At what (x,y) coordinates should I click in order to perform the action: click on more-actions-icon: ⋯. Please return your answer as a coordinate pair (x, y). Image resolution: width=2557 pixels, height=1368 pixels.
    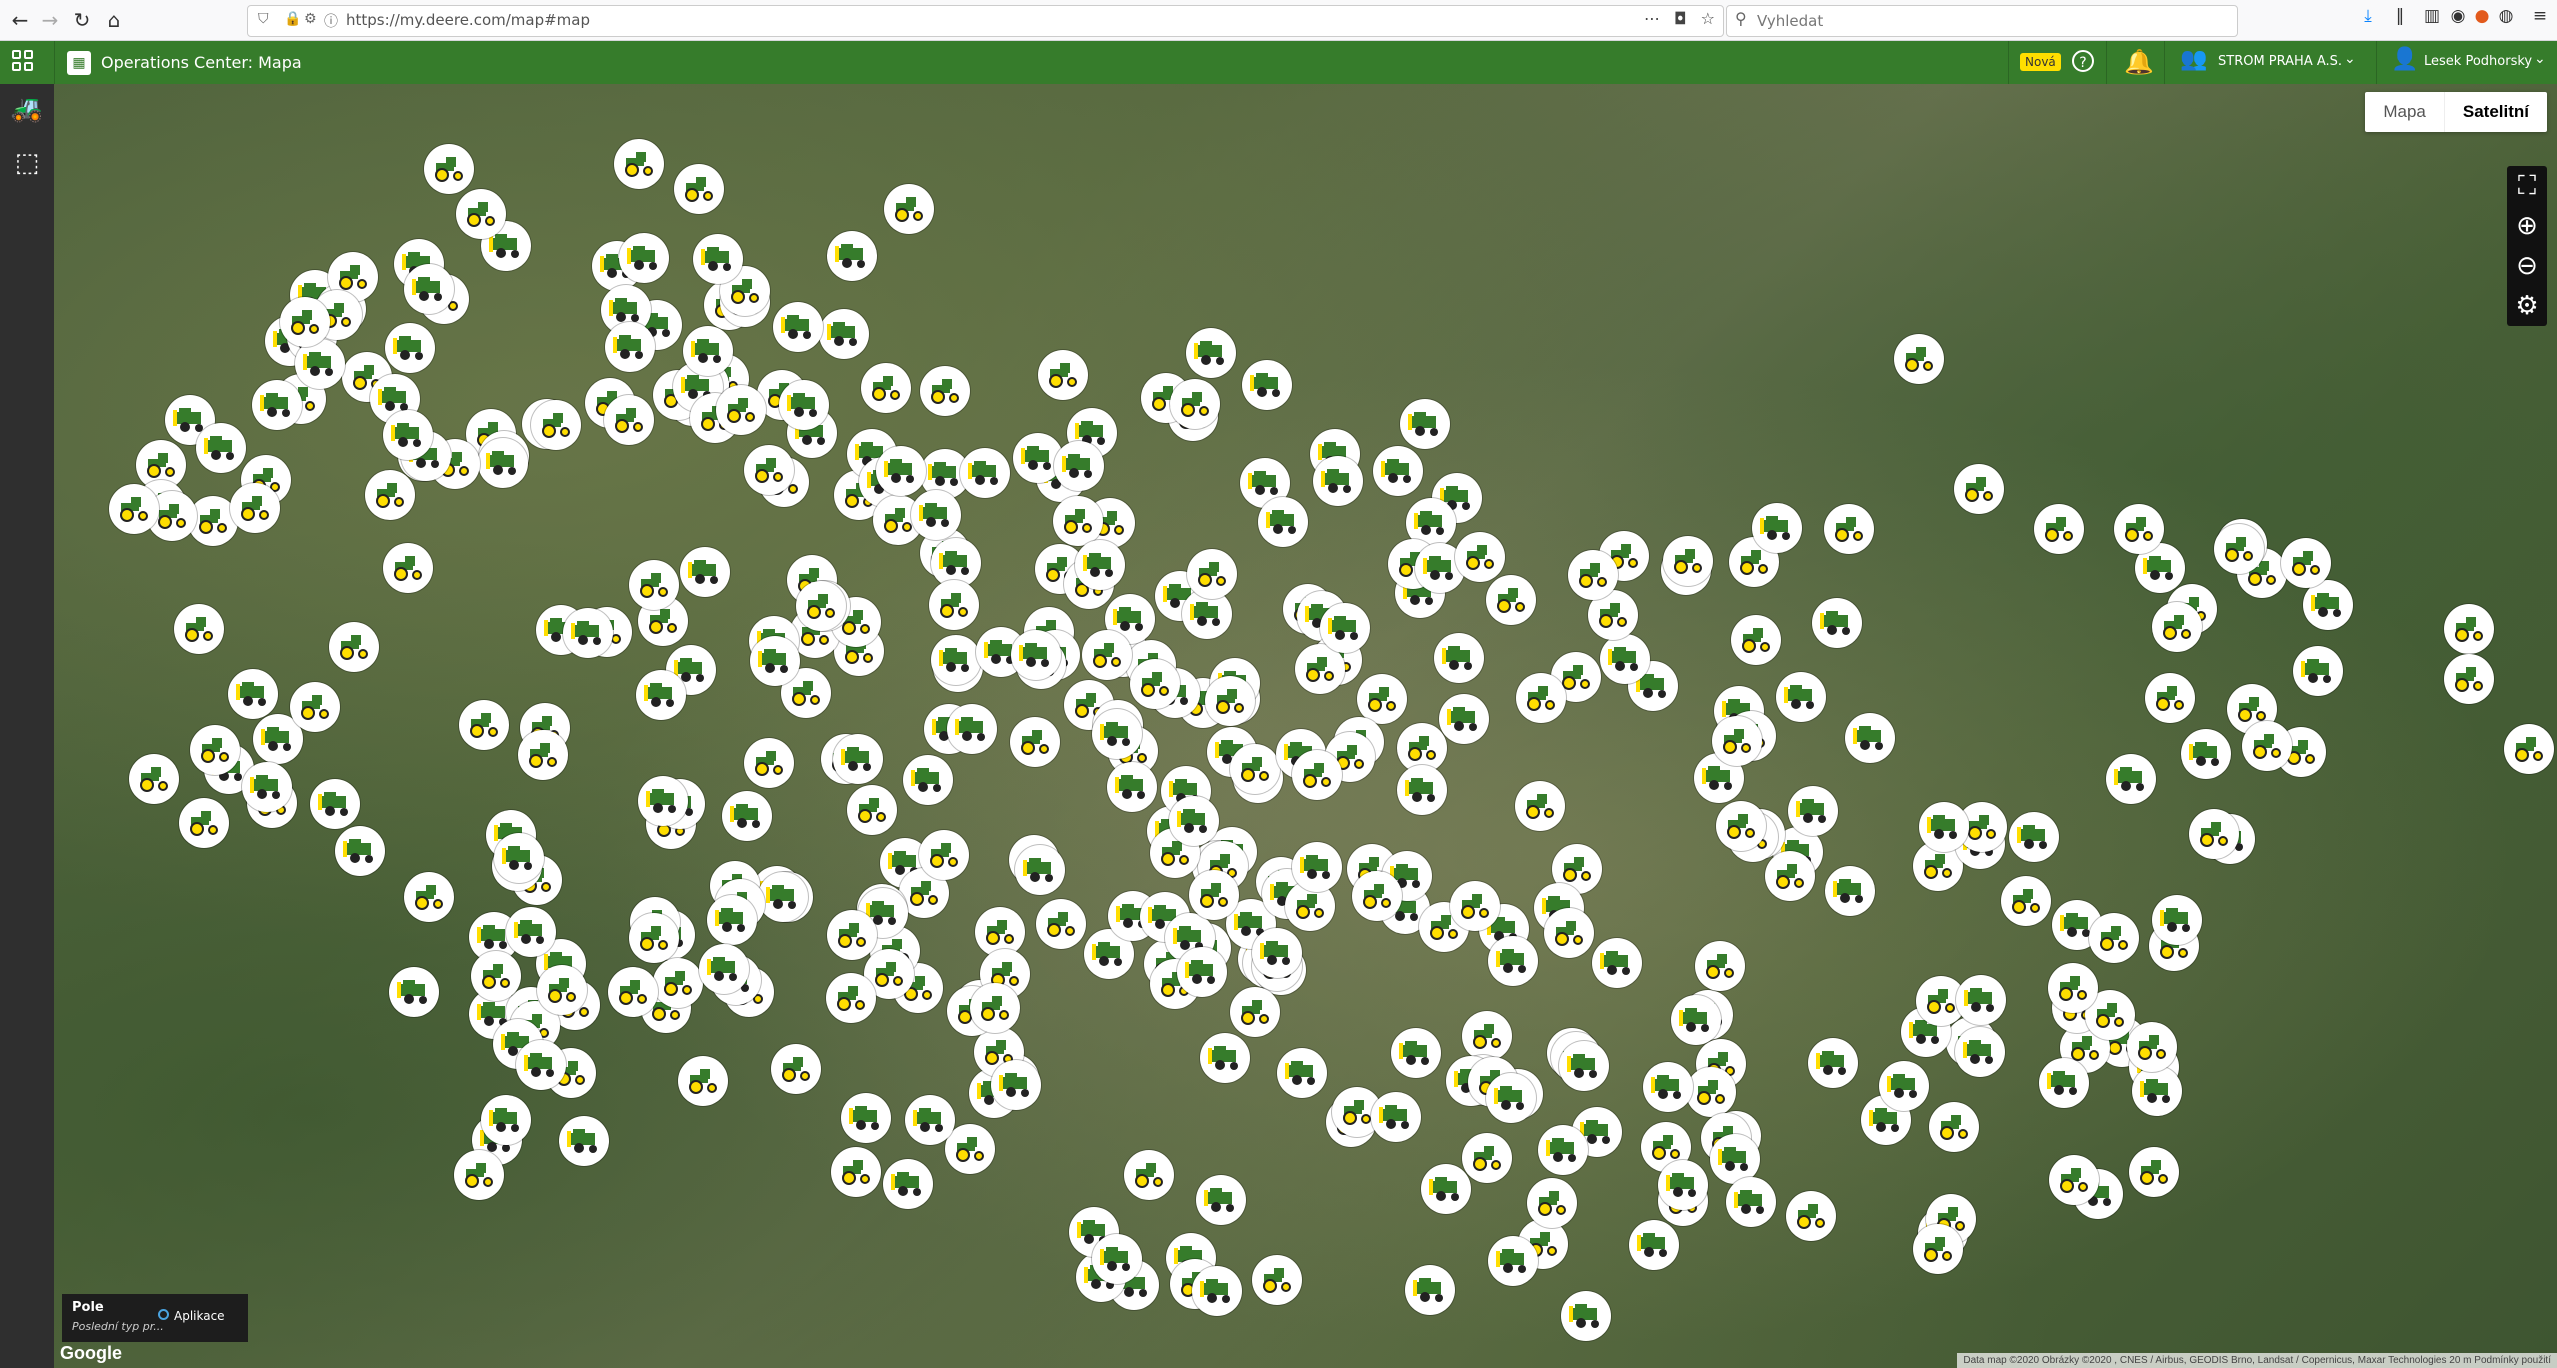
    Looking at the image, I should click on (1652, 18).